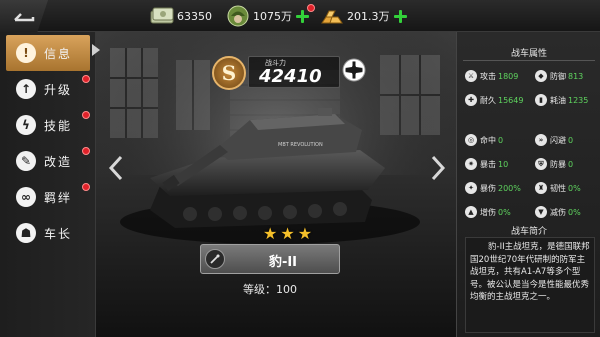 This screenshot has width=600, height=337. I want to click on menu-item-info: ! 信息, so click(48, 53).